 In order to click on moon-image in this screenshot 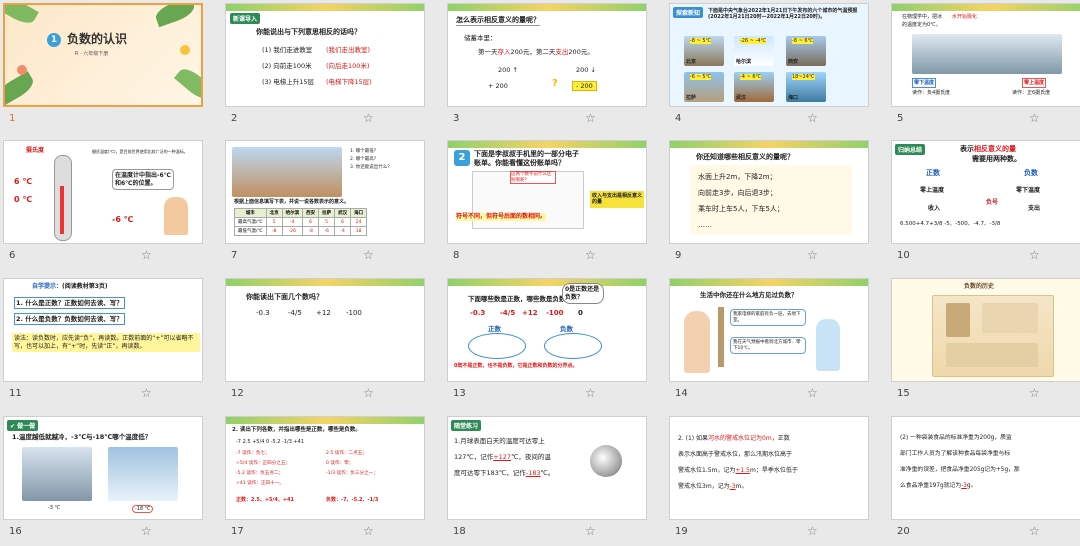, I will do `click(606, 461)`.